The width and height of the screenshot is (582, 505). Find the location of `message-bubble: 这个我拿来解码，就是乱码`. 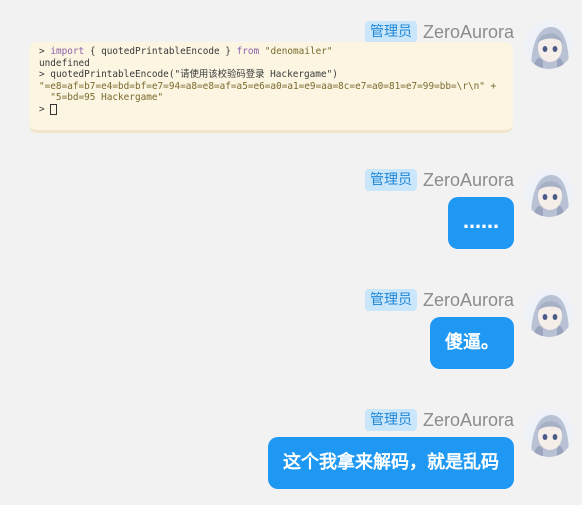

message-bubble: 这个我拿来解码，就是乱码 is located at coordinates (391, 463).